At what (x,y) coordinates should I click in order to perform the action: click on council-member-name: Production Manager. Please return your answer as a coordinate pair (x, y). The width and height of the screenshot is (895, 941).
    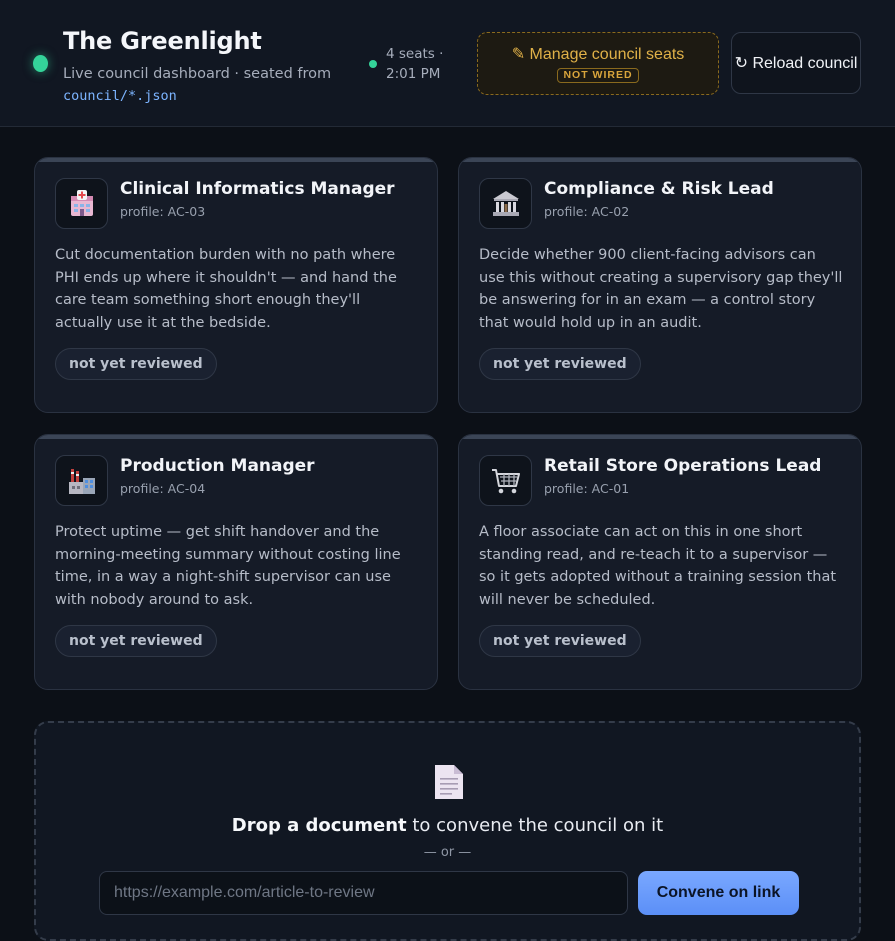
    Looking at the image, I should click on (217, 466).